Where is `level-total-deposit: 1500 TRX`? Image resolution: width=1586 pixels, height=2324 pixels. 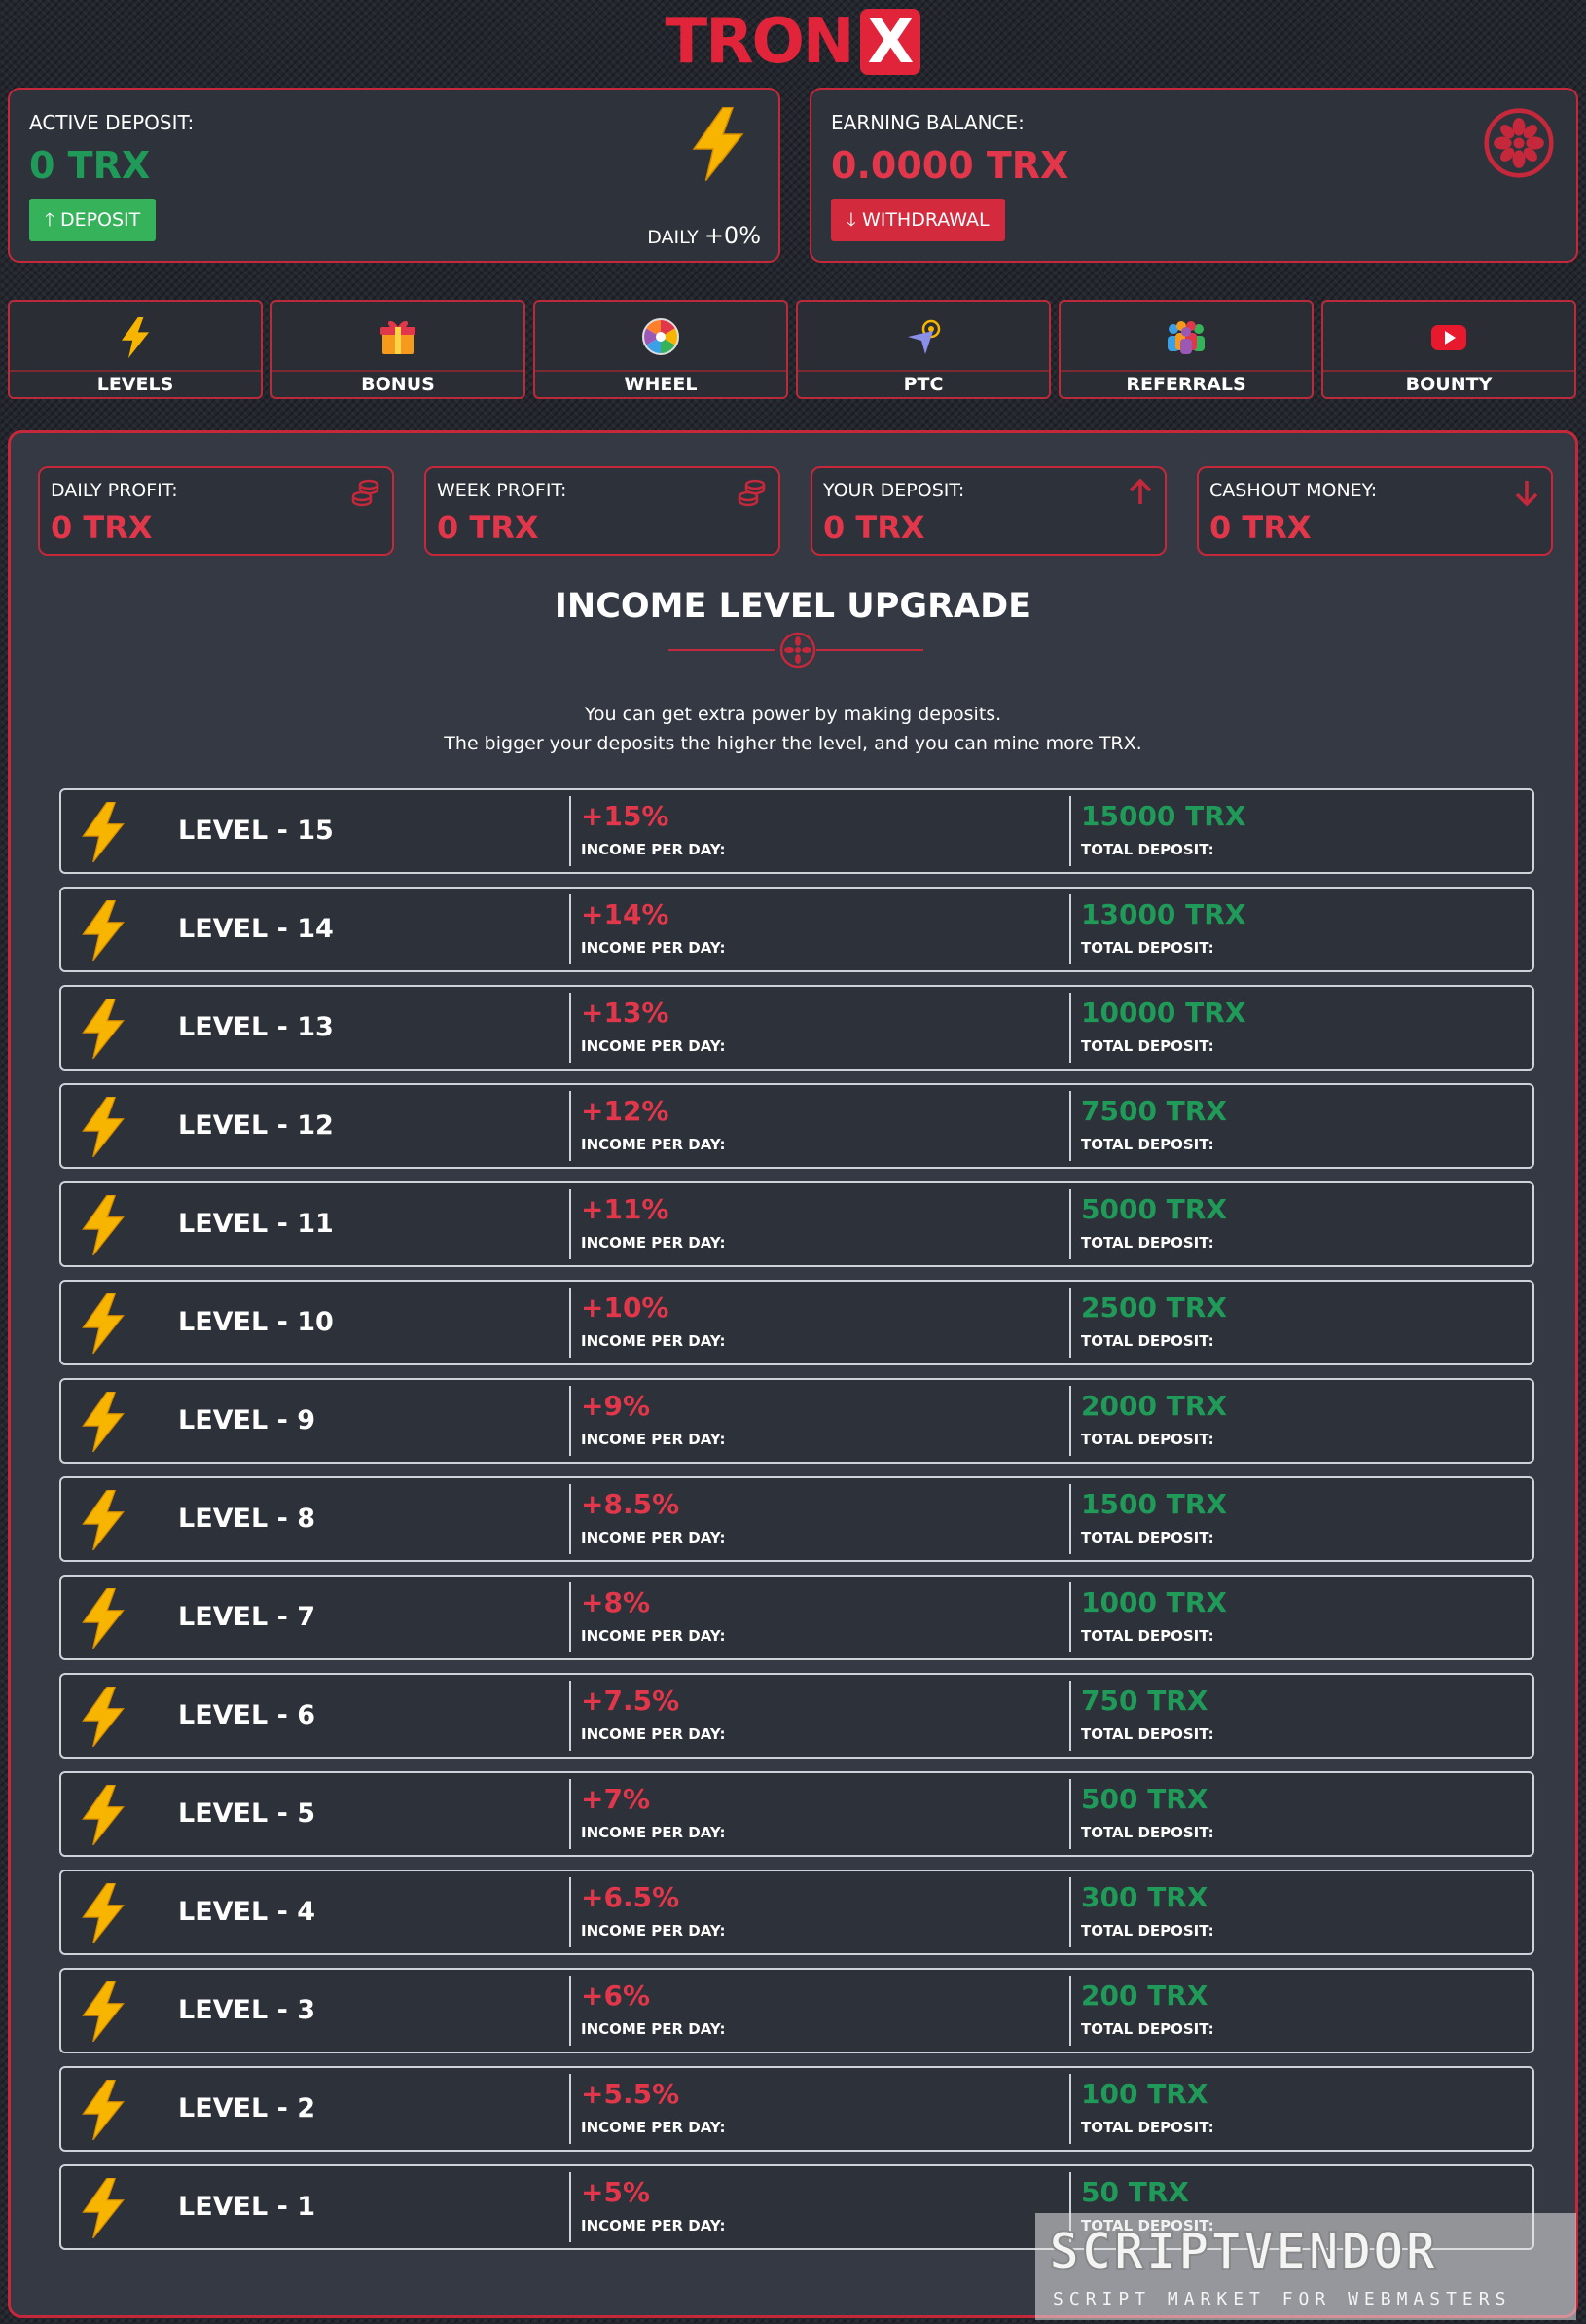
level-total-deposit: 1500 TRX is located at coordinates (1154, 1504).